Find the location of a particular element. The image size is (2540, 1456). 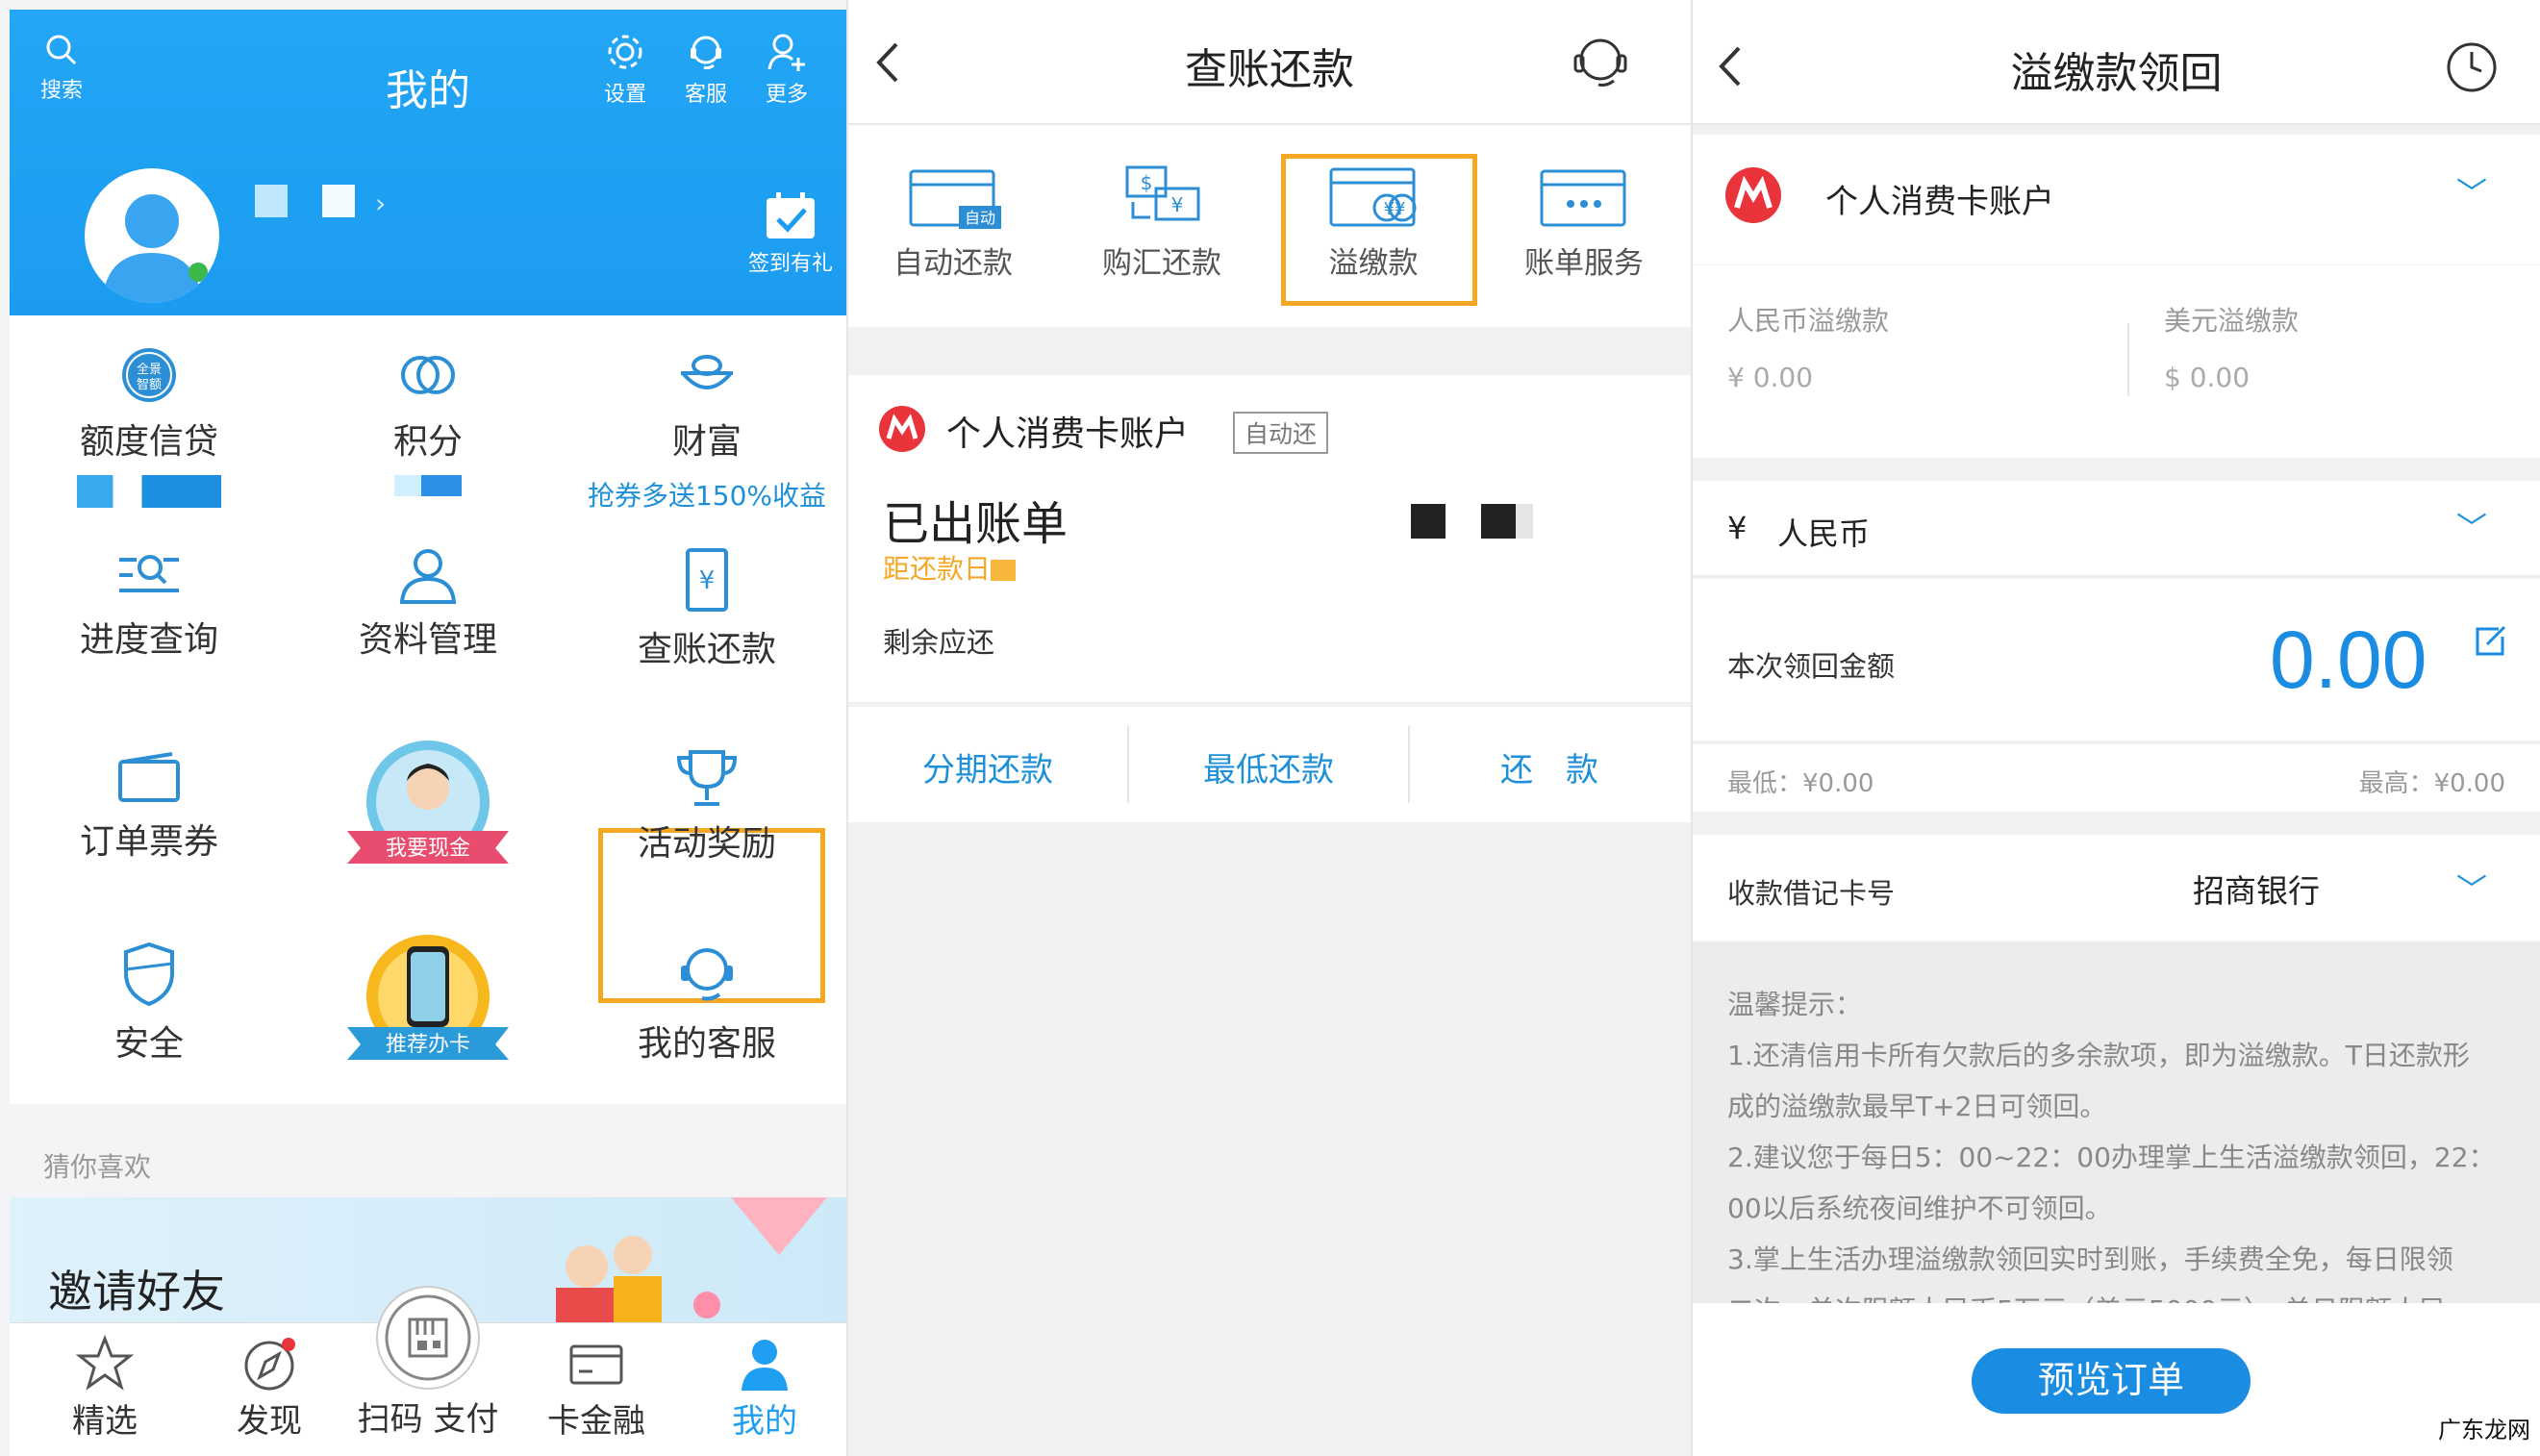

preview-order-button: 预览订单 is located at coordinates (2112, 1381).